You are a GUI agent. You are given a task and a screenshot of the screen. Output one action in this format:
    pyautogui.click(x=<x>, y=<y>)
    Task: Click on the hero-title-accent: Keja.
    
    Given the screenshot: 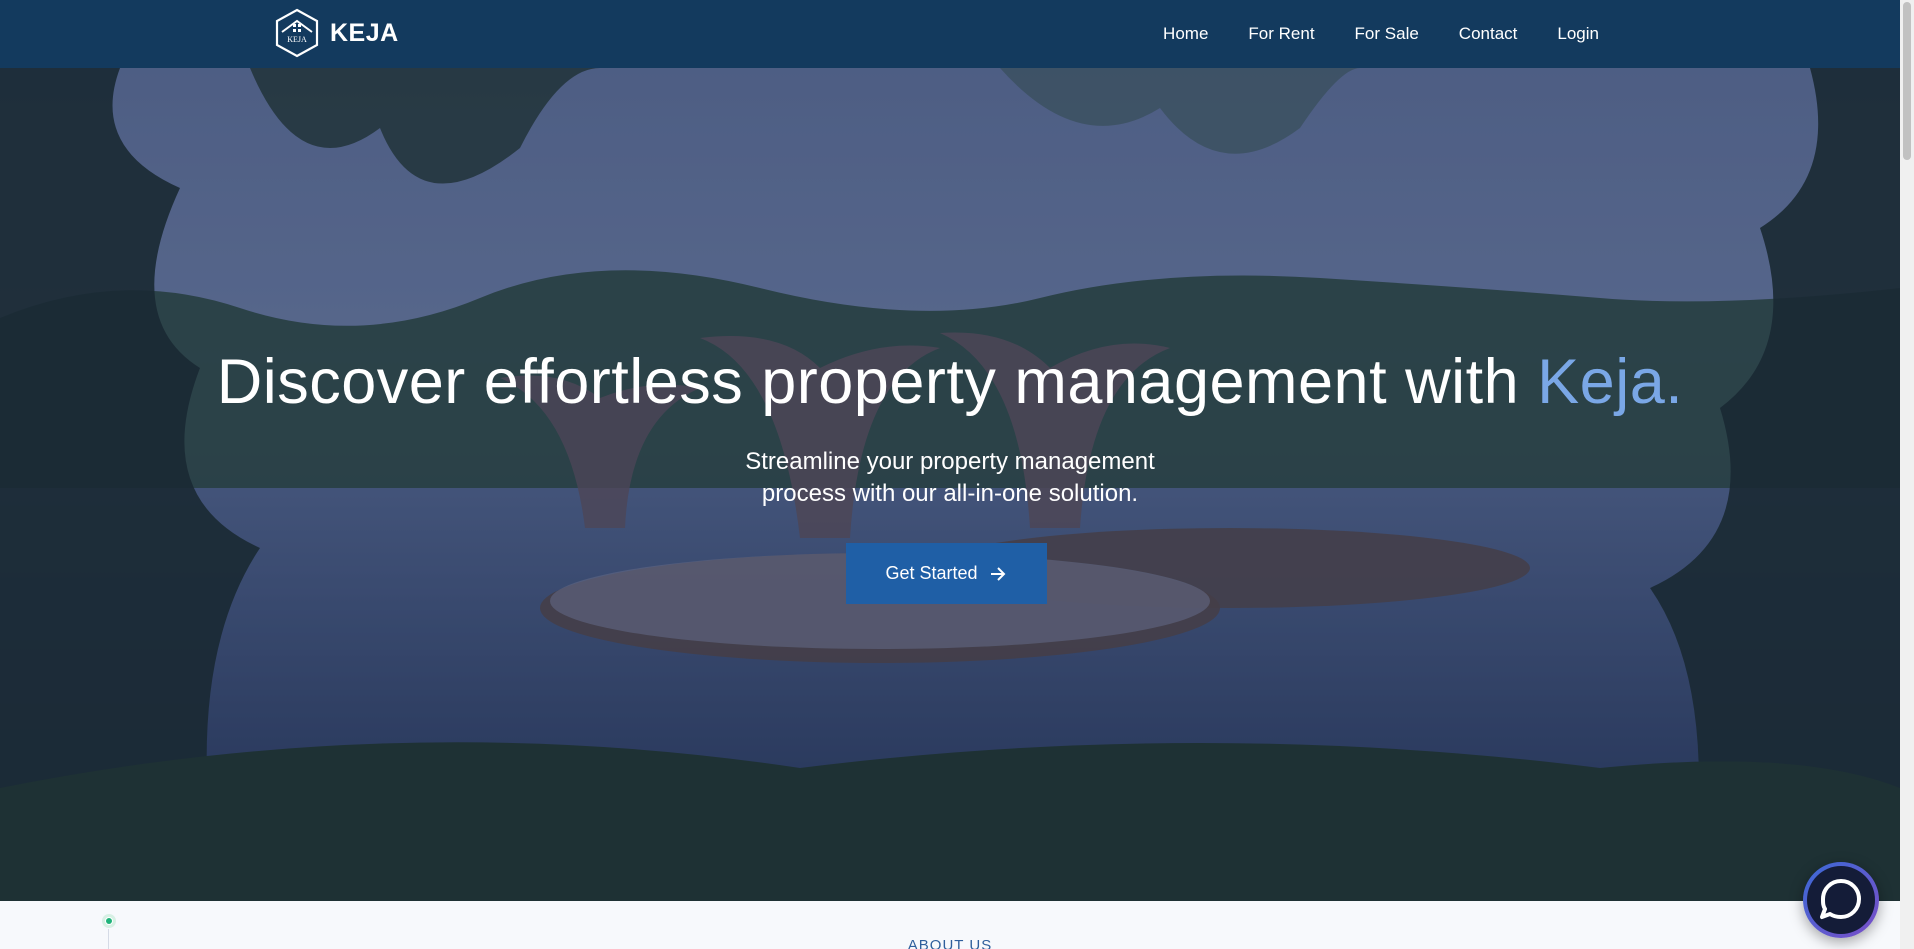 What is the action you would take?
    pyautogui.click(x=1610, y=382)
    